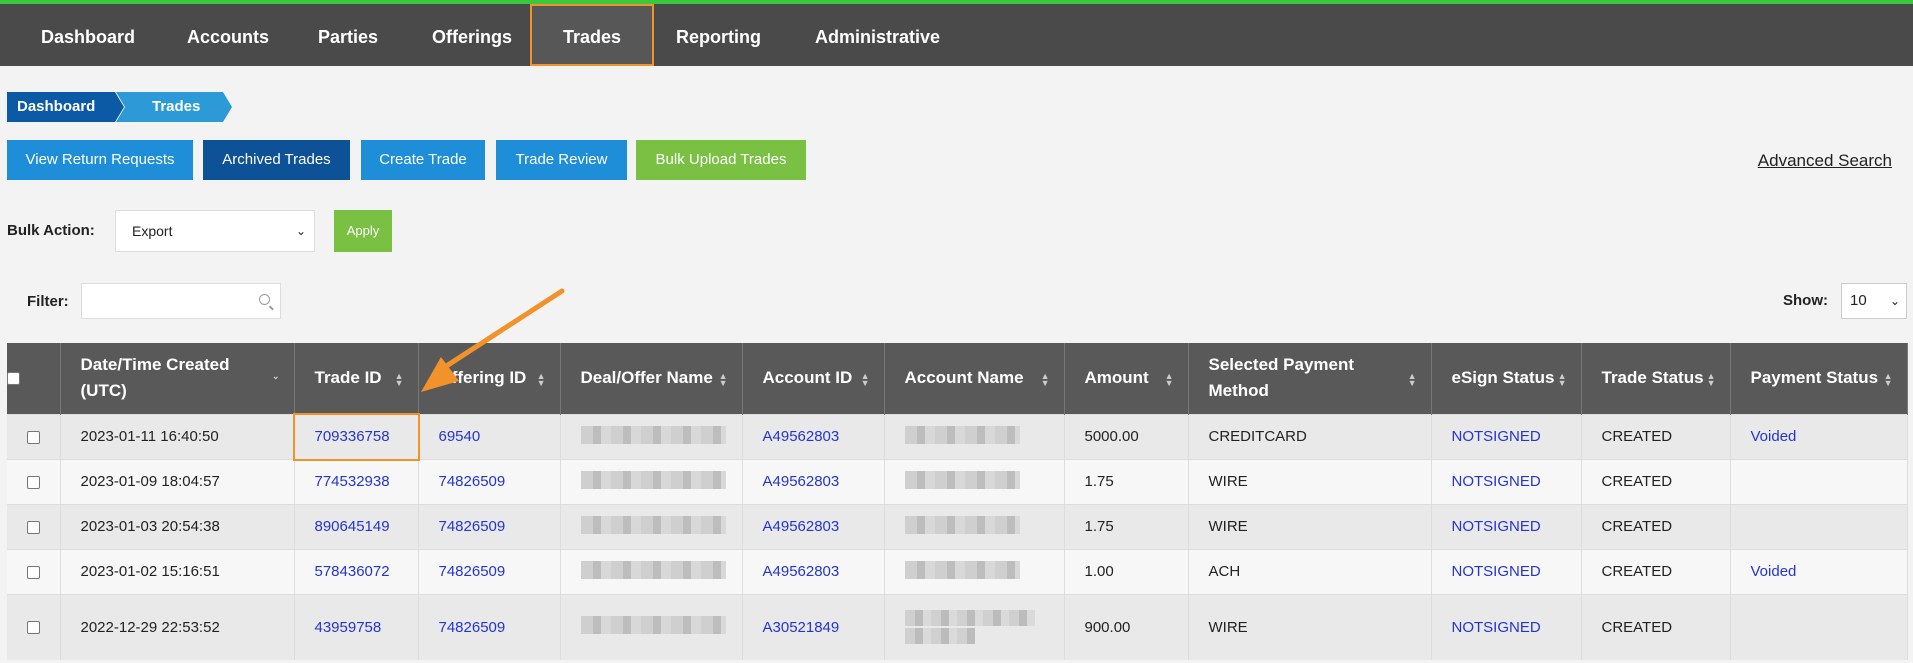  Describe the element at coordinates (1805, 300) in the screenshot. I see `show-label: Show:` at that location.